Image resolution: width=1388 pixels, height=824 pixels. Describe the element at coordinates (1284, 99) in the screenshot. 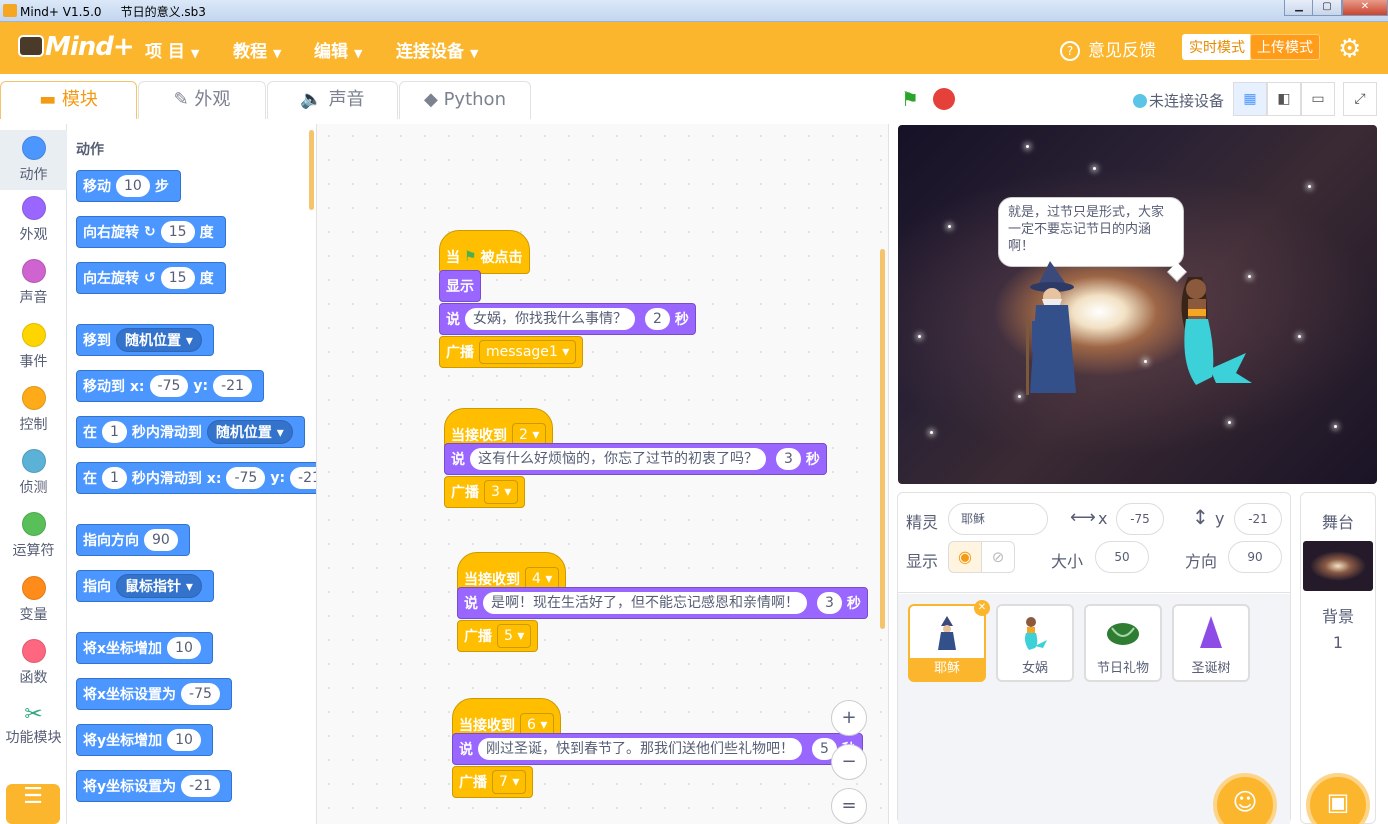

I see `normal-stage-icon: ◧` at that location.